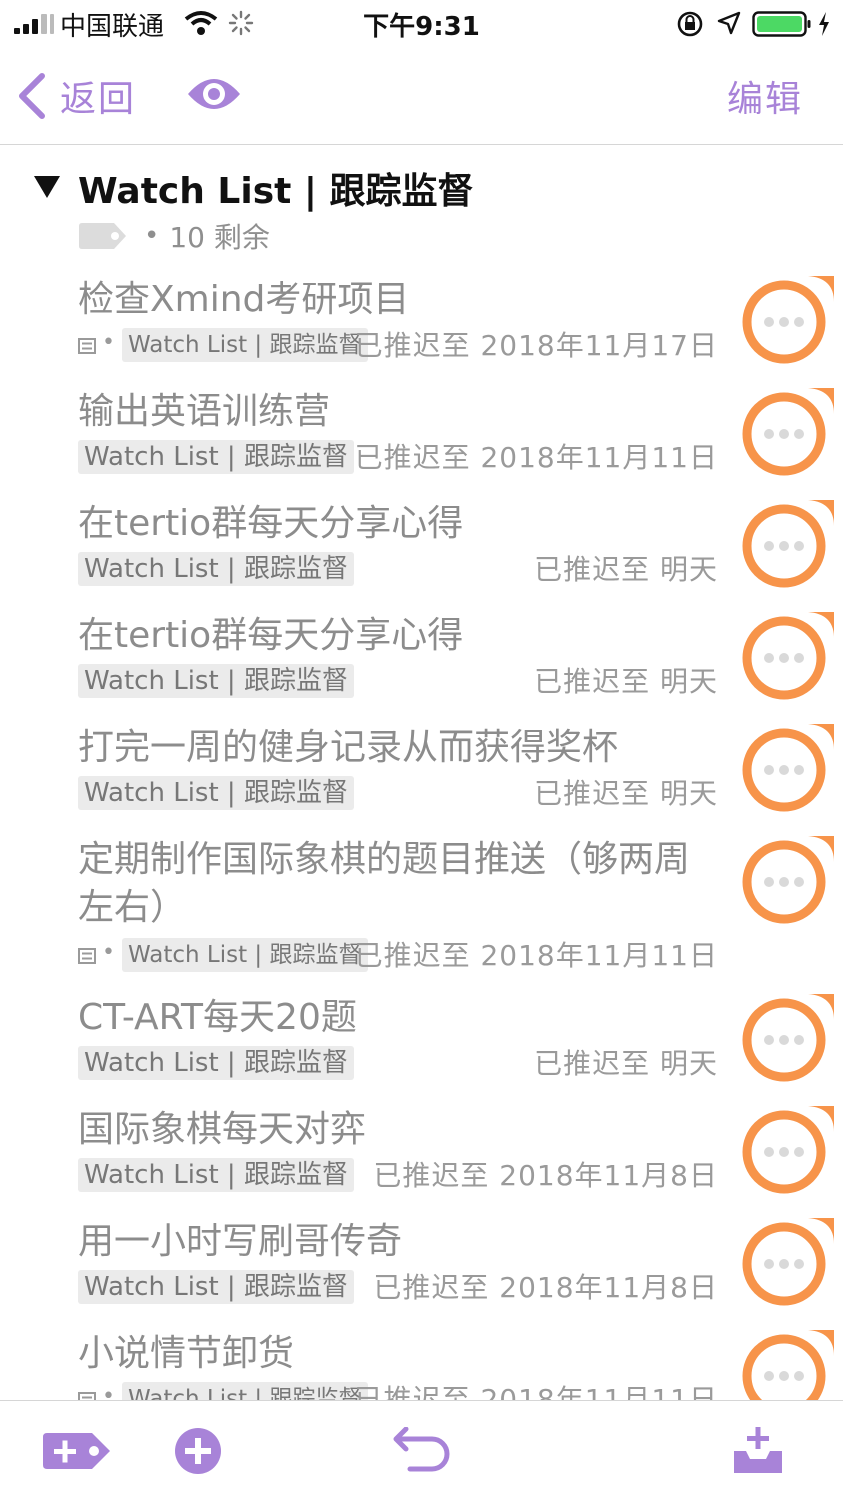  I want to click on location-icon, so click(729, 23).